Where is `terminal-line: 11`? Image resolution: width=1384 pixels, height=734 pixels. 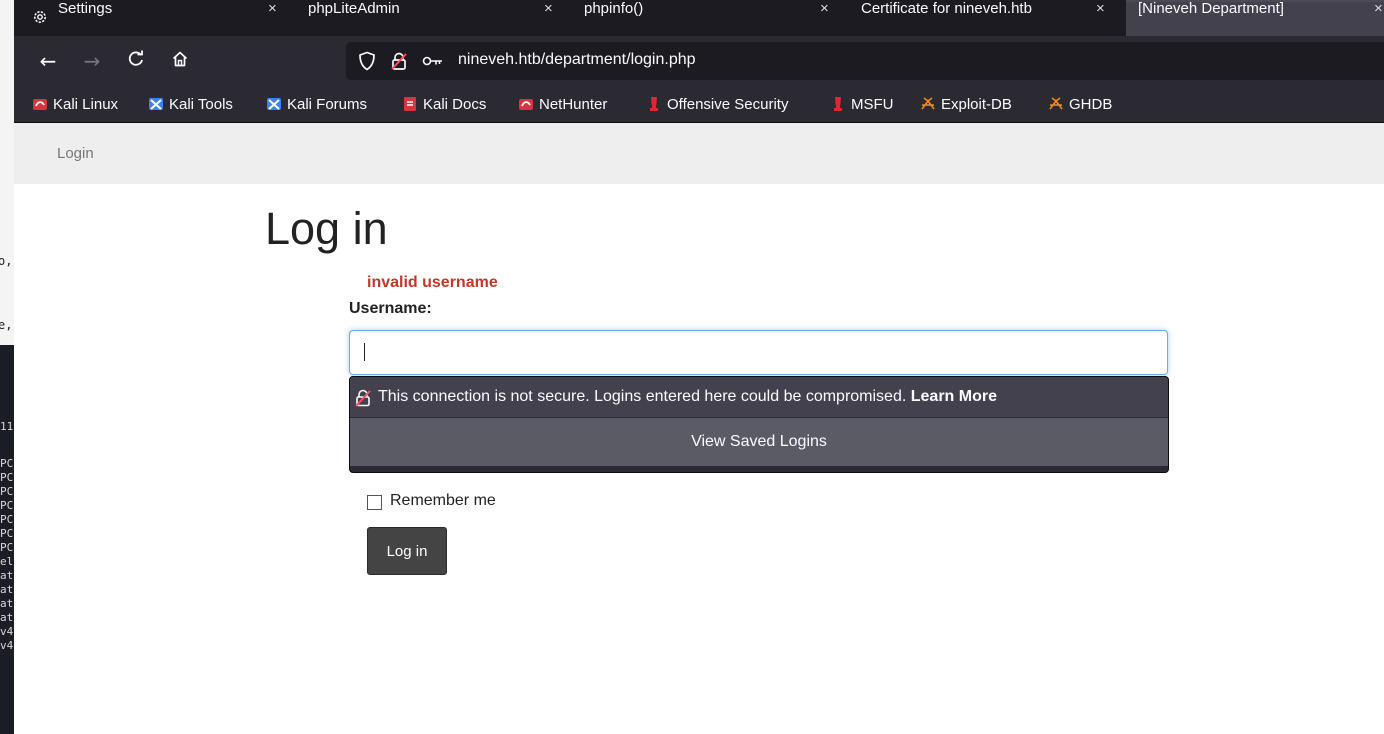
terminal-line: 11 is located at coordinates (7, 426).